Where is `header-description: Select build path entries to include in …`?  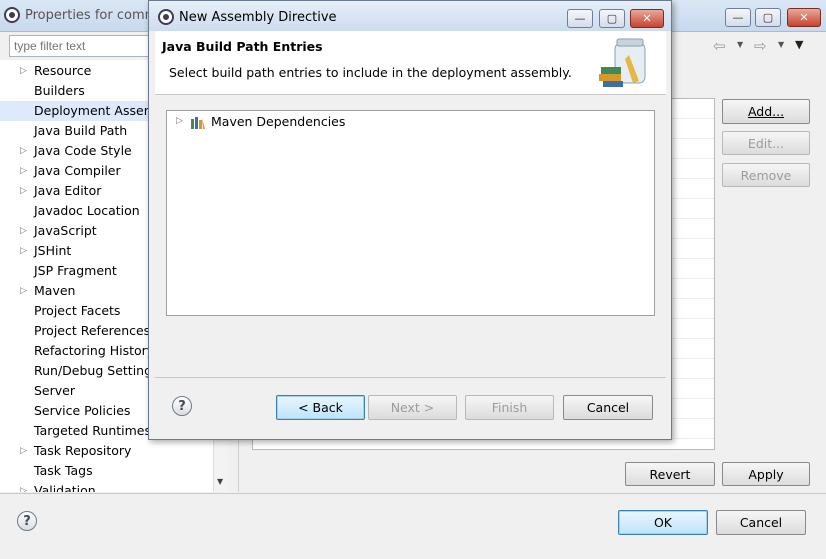 header-description: Select build path entries to include in … is located at coordinates (370, 72).